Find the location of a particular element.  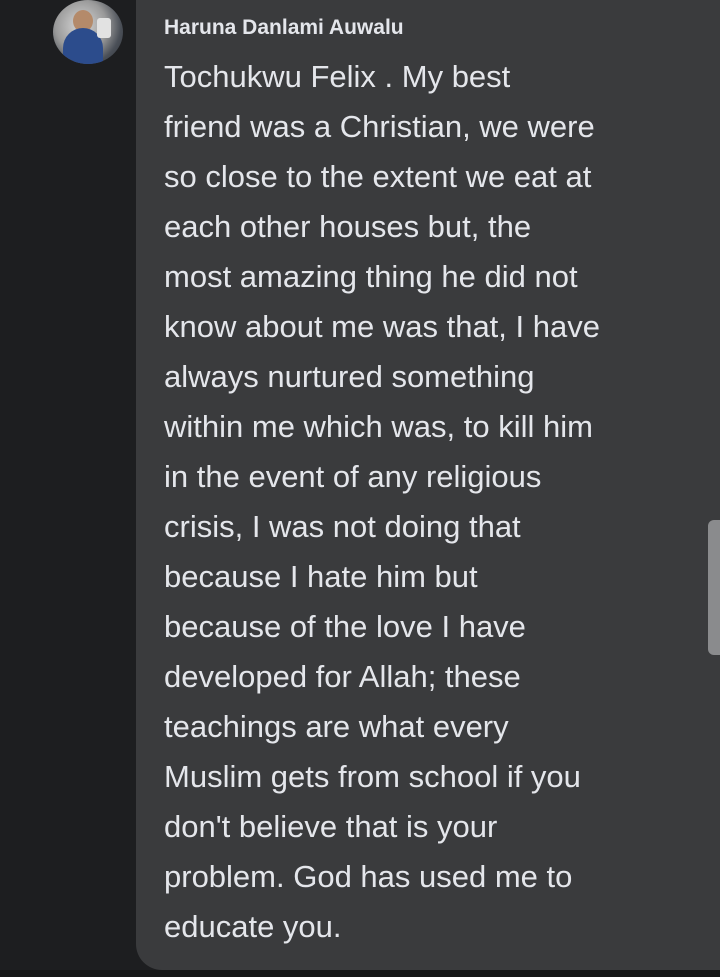

comment-line: because I hate him but is located at coordinates (321, 576).